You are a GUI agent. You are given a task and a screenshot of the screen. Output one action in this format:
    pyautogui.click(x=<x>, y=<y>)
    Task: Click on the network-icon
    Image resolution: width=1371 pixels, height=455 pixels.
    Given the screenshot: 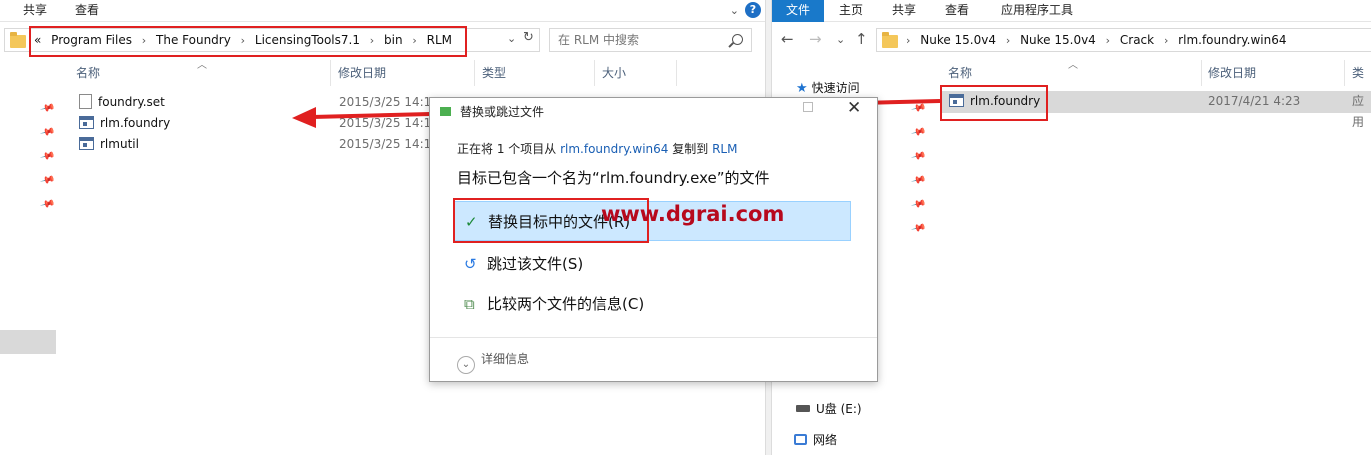 What is the action you would take?
    pyautogui.click(x=800, y=439)
    